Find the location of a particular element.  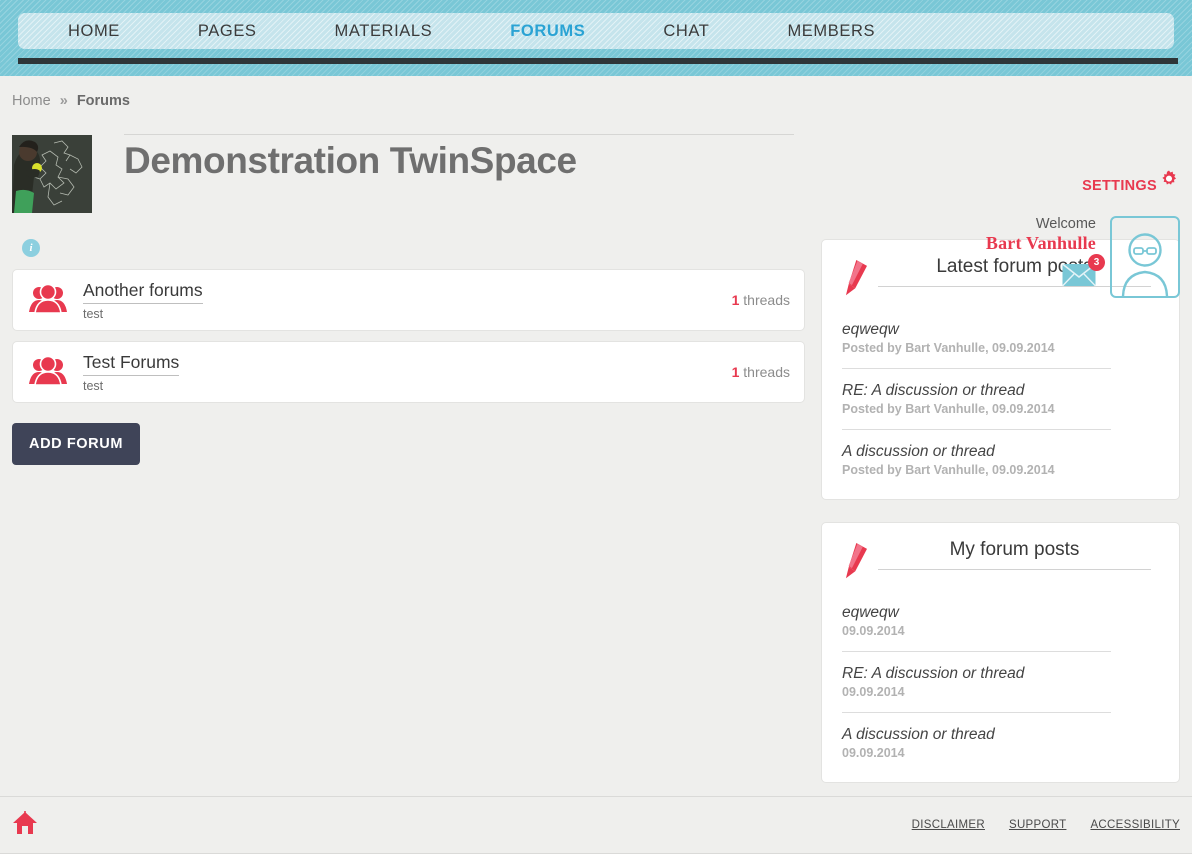

envelope-icon is located at coordinates (1079, 277).